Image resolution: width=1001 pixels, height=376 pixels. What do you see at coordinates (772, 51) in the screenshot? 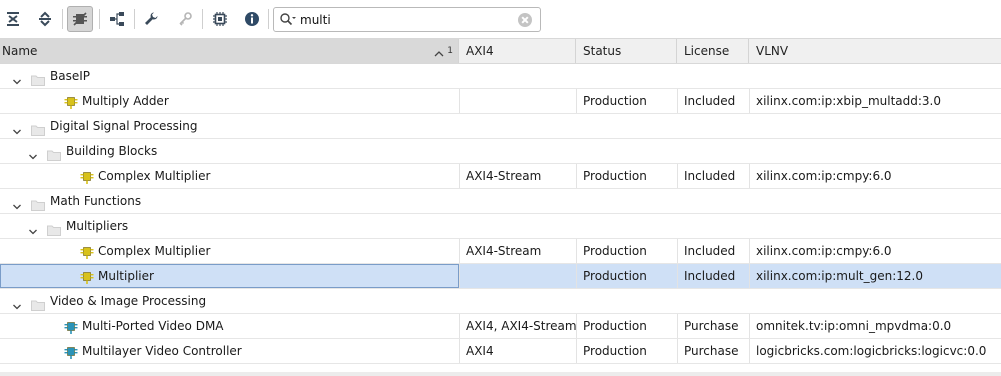
I see `column-header-label: VLNV` at bounding box center [772, 51].